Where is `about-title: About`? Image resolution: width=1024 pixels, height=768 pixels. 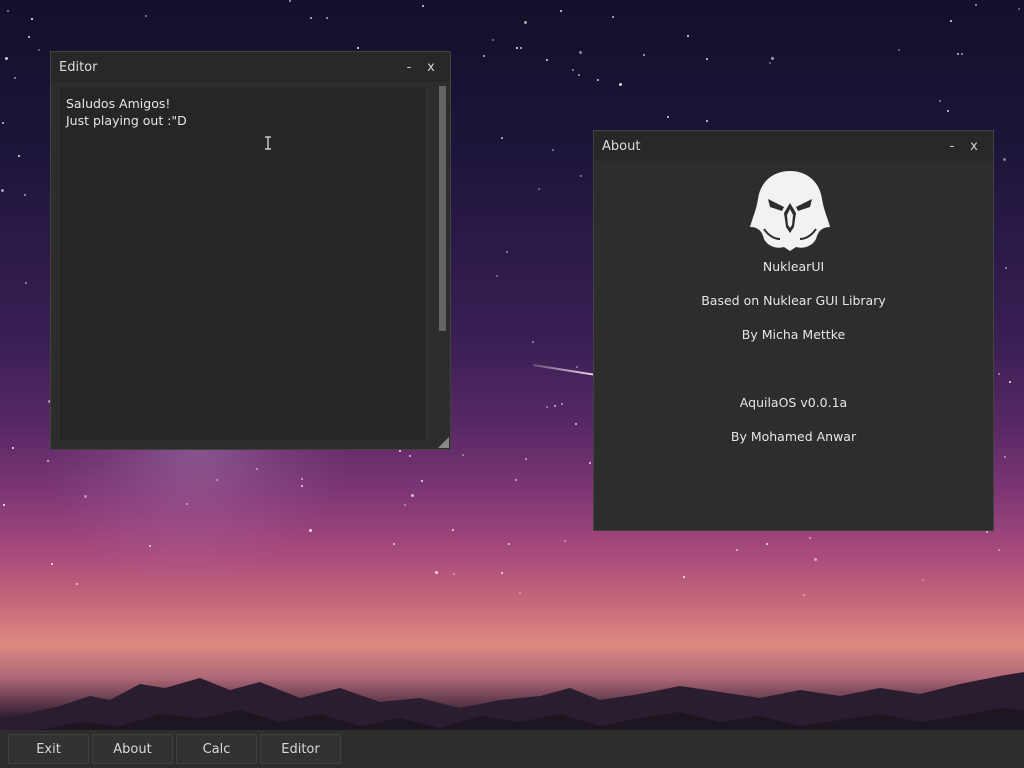 about-title: About is located at coordinates (621, 146).